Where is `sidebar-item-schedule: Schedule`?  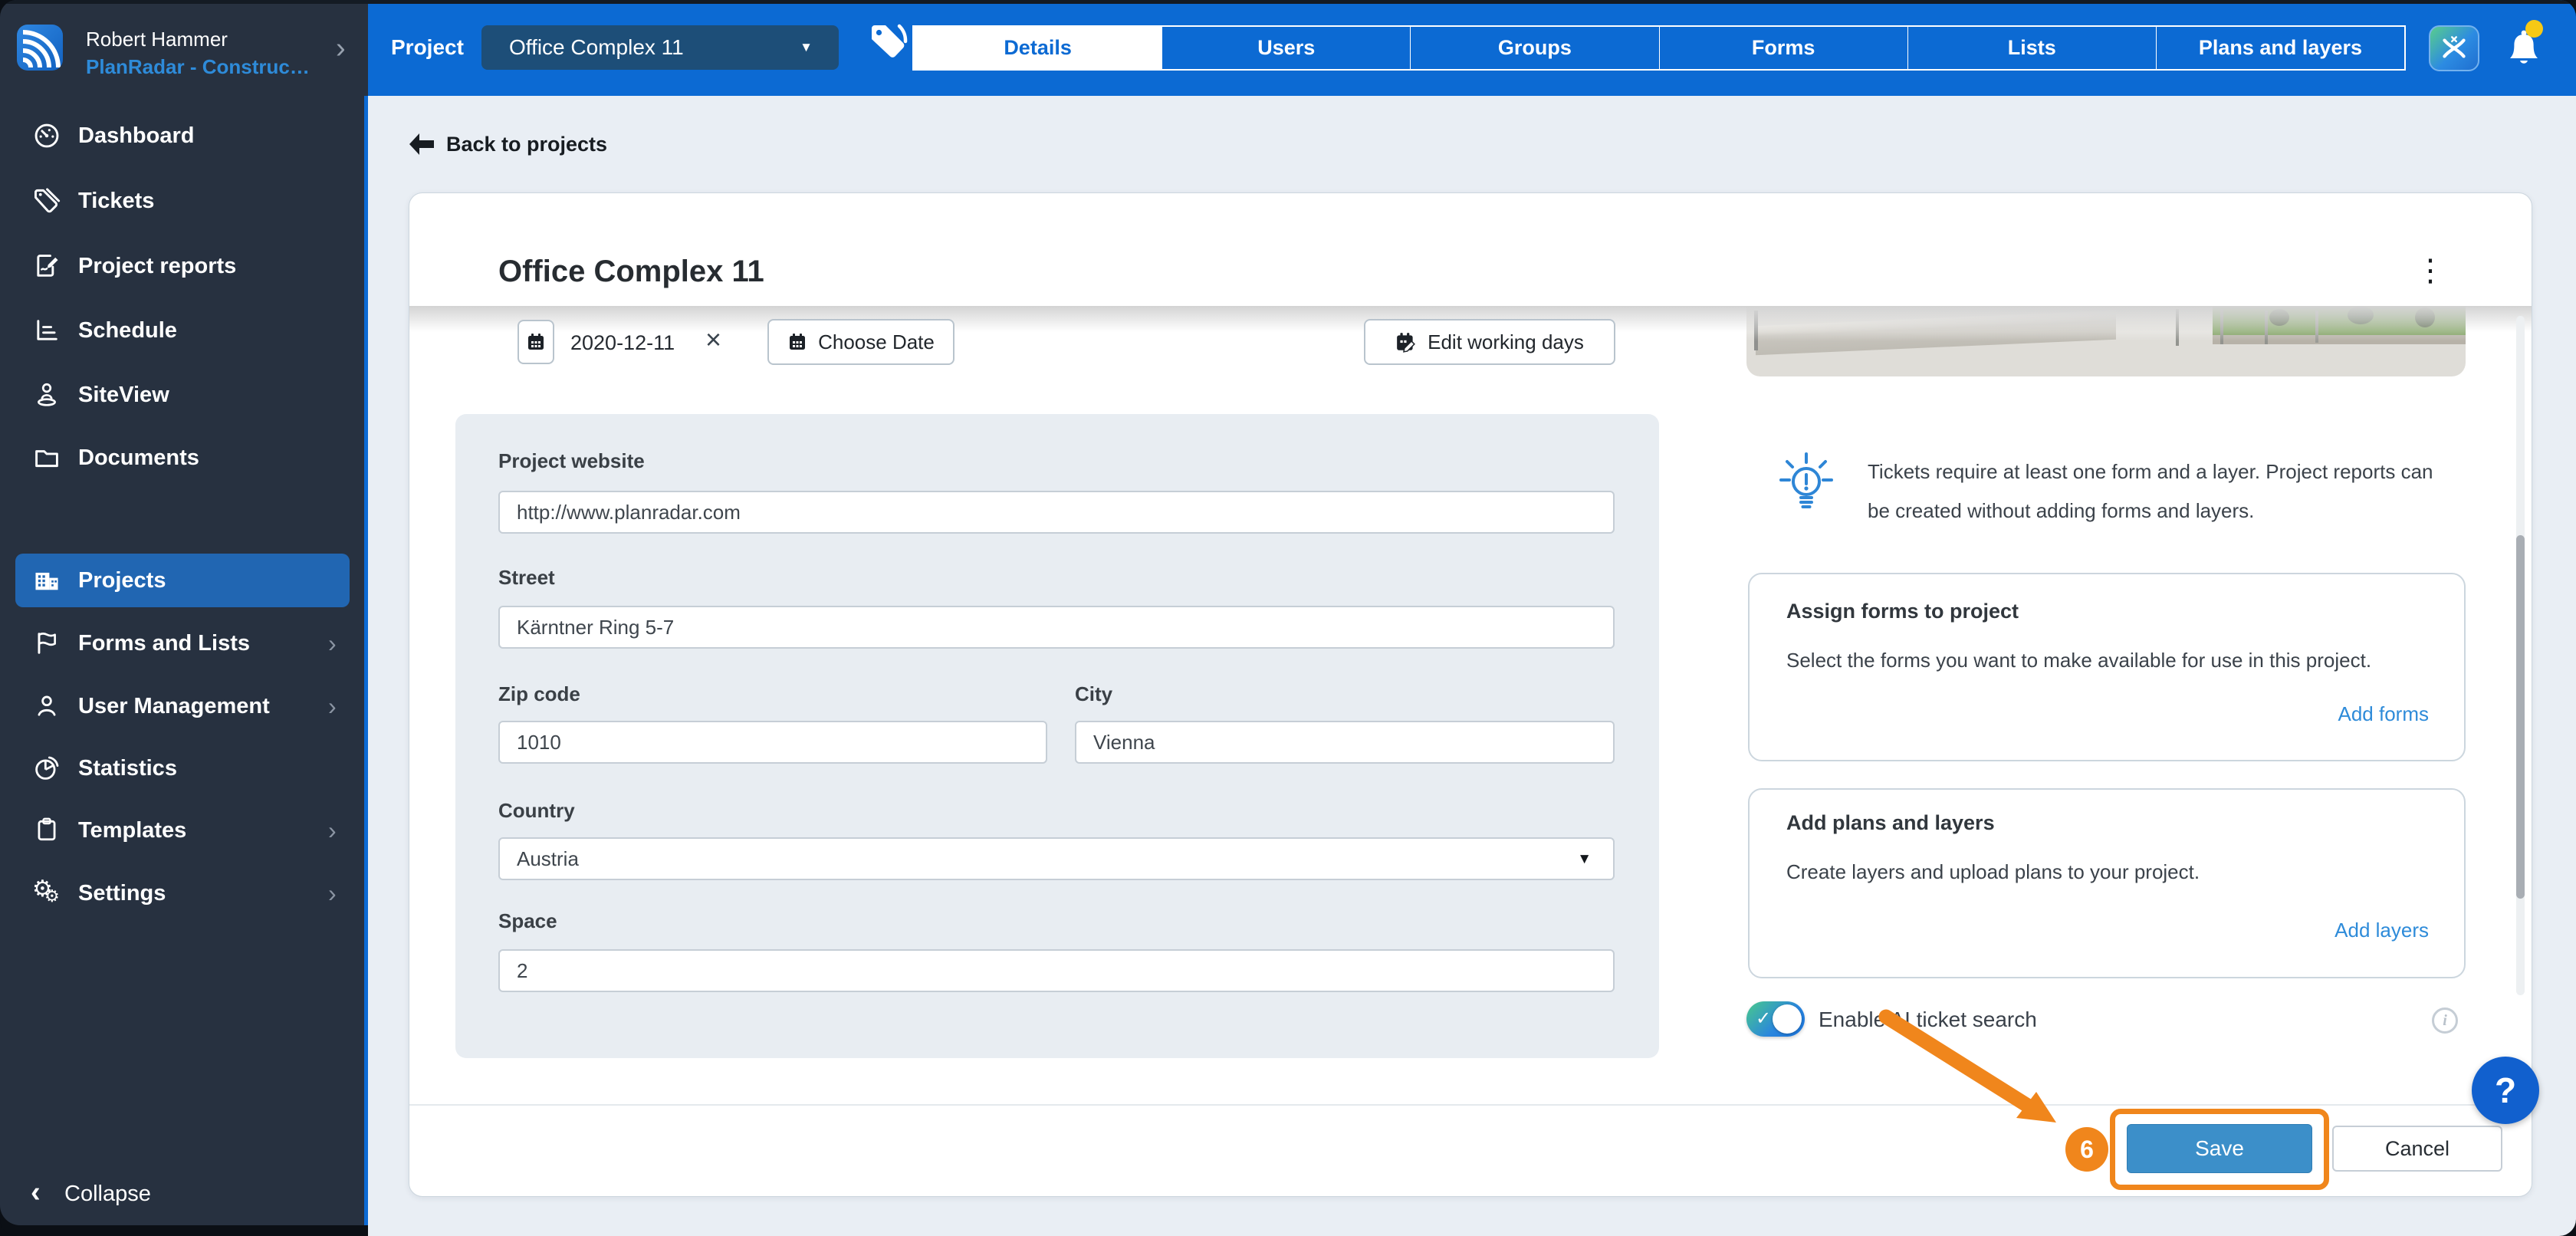
sidebar-item-schedule: Schedule is located at coordinates (184, 331).